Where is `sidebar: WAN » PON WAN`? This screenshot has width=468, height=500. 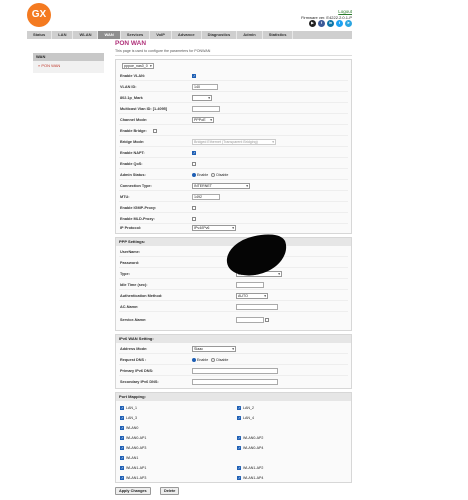 sidebar: WAN » PON WAN is located at coordinates (68, 63).